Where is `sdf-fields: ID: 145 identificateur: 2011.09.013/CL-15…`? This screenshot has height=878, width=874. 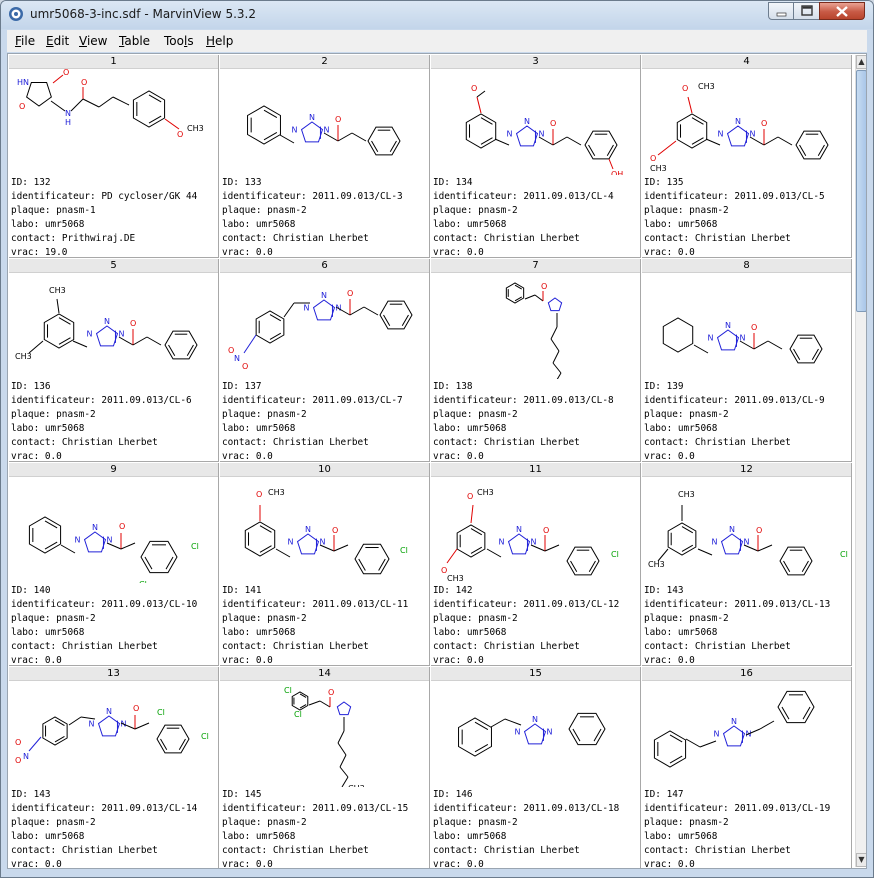
sdf-fields: ID: 145 identificateur: 2011.09.013/CL-15… is located at coordinates (315, 828).